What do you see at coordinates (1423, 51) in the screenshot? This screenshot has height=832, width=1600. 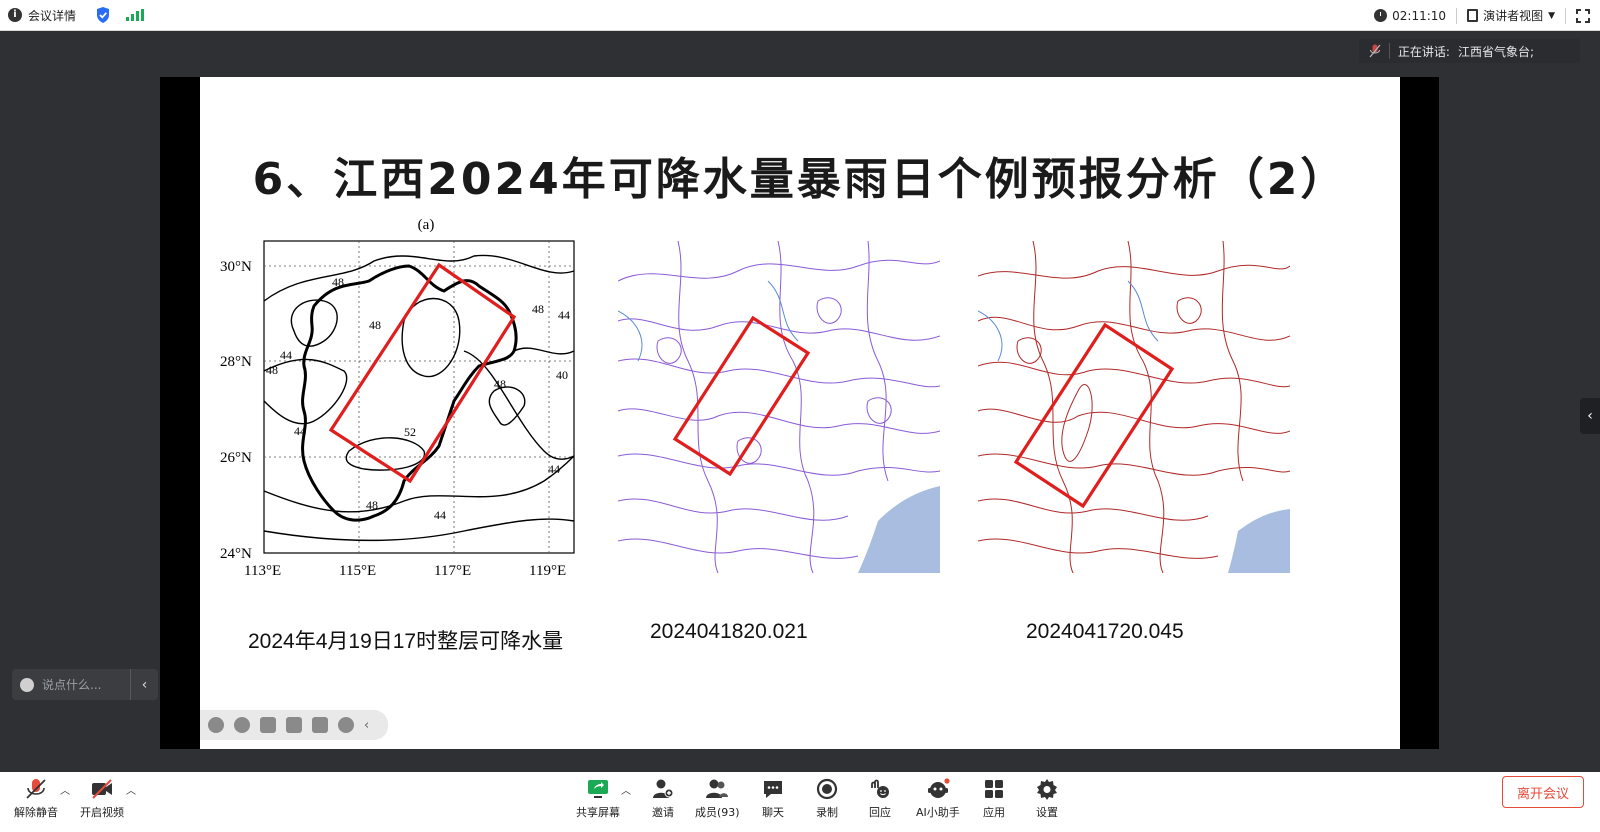 I see `speaking-label: 正在讲话:` at bounding box center [1423, 51].